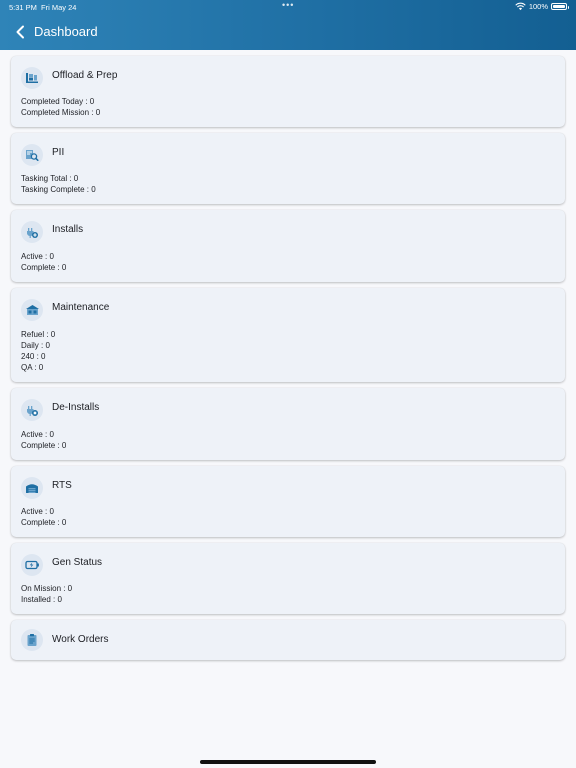  I want to click on maintenance-icon, so click(32, 310).